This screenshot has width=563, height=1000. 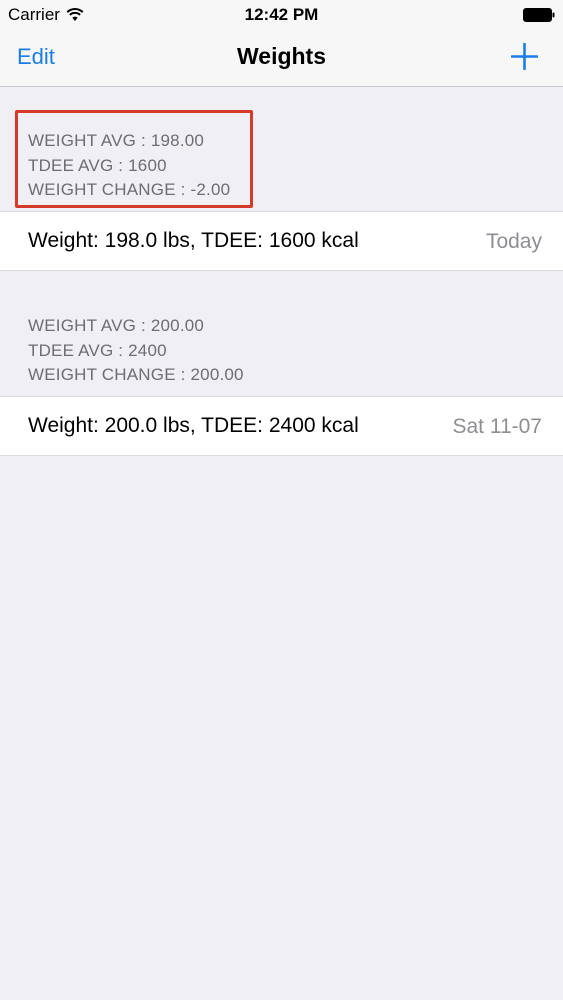 I want to click on row-title: Weight: 200.0 lbs, TDEE: 2400 kcal, so click(x=193, y=425).